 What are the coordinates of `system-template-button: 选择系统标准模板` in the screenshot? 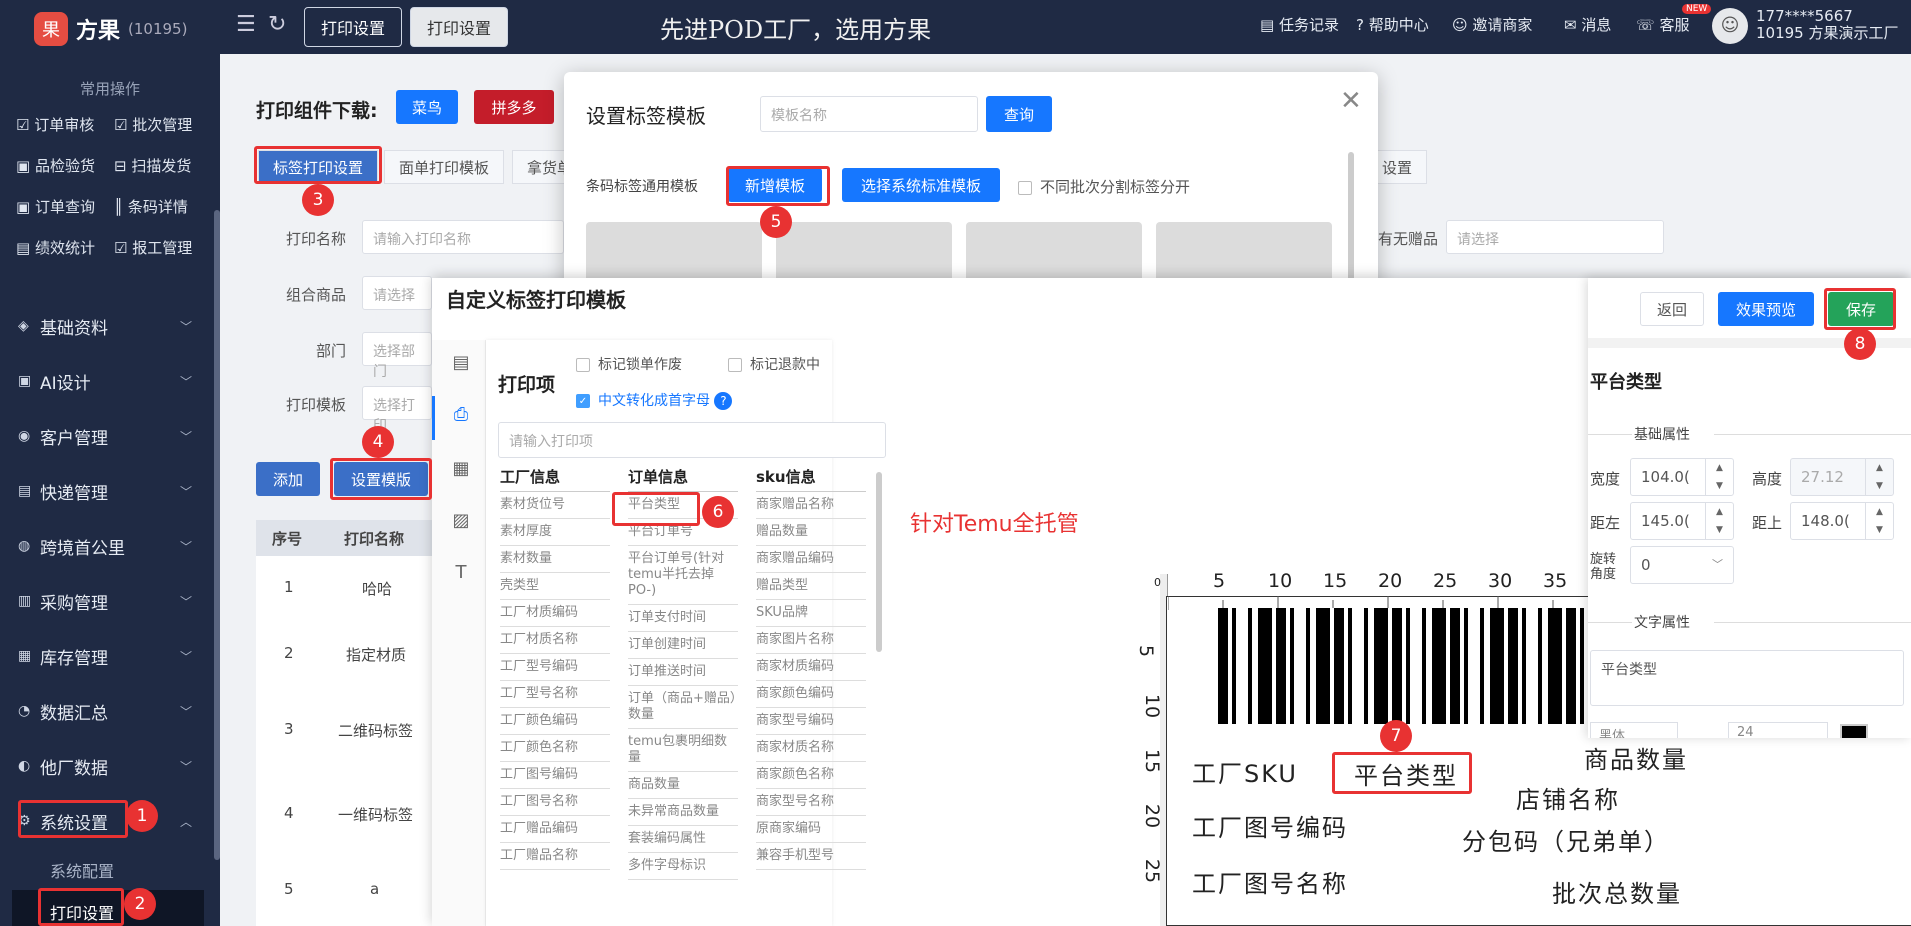 It's located at (921, 185).